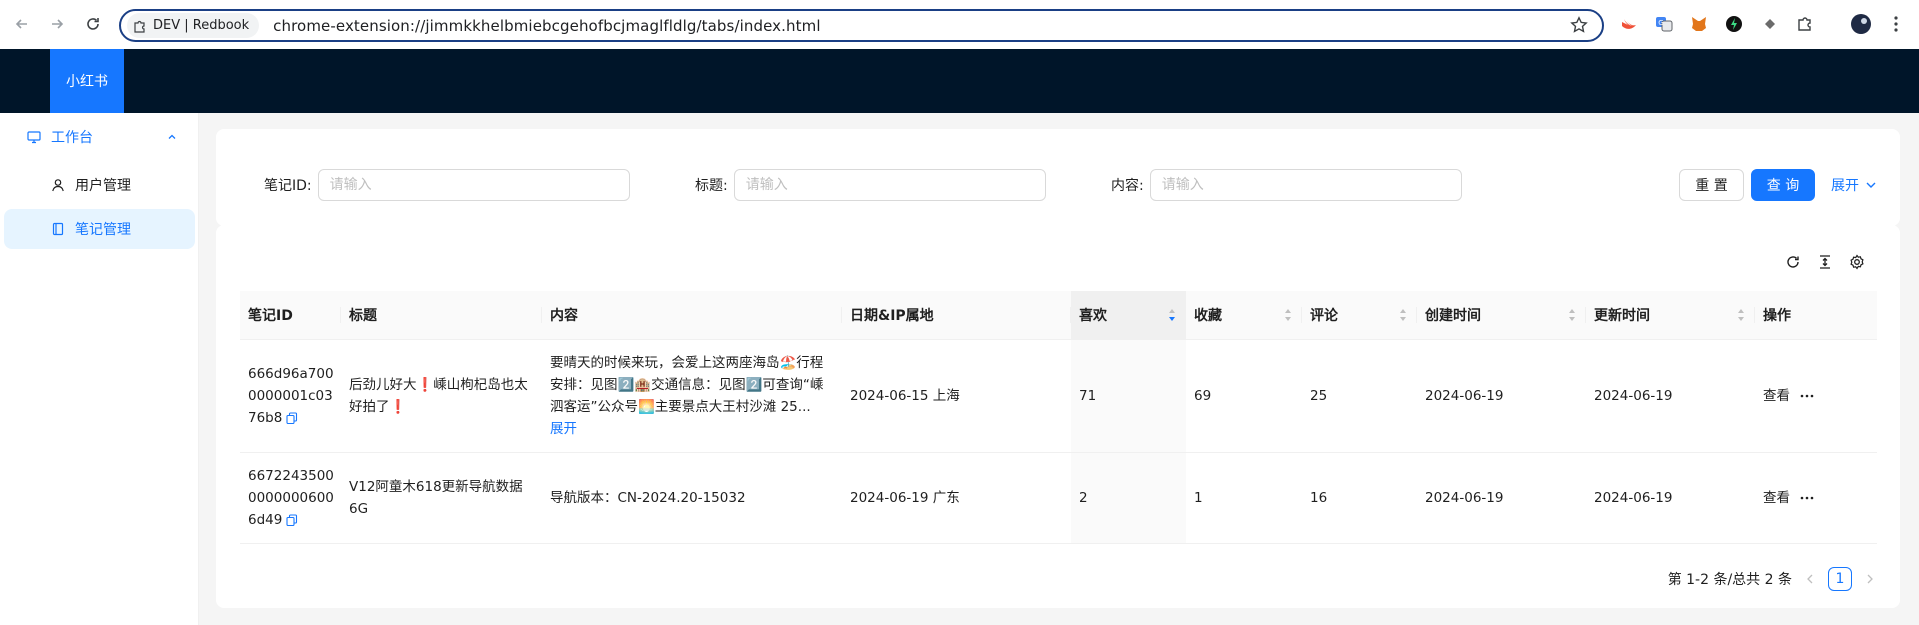 This screenshot has height=625, width=1919. What do you see at coordinates (1664, 24) in the screenshot?
I see `translate-extension-icon: G` at bounding box center [1664, 24].